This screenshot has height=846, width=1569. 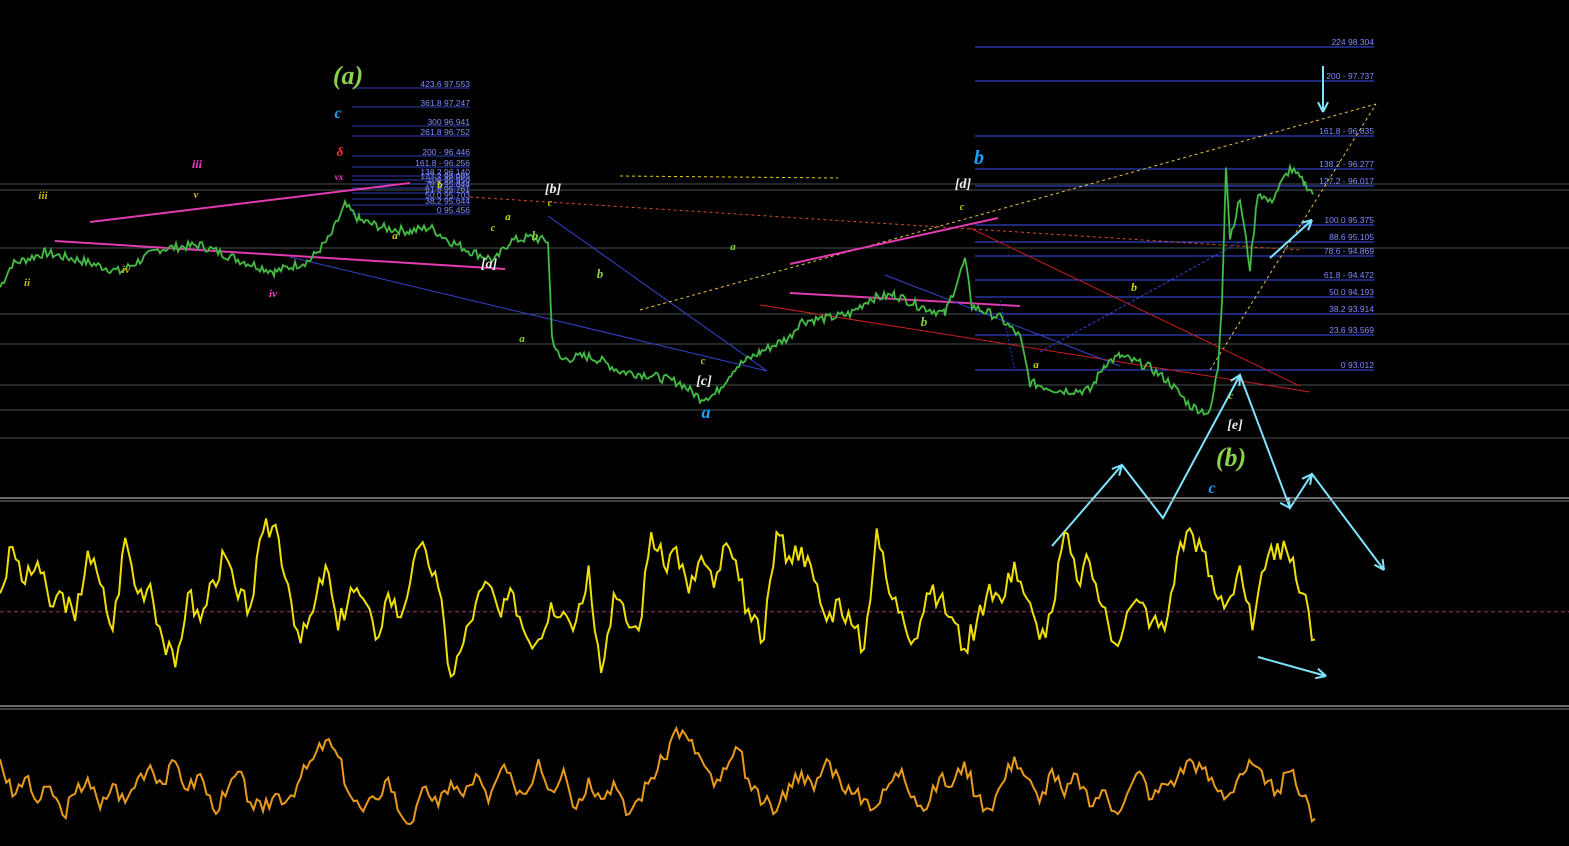 What do you see at coordinates (197, 164) in the screenshot?
I see `wave-label-iii-magenta: iii` at bounding box center [197, 164].